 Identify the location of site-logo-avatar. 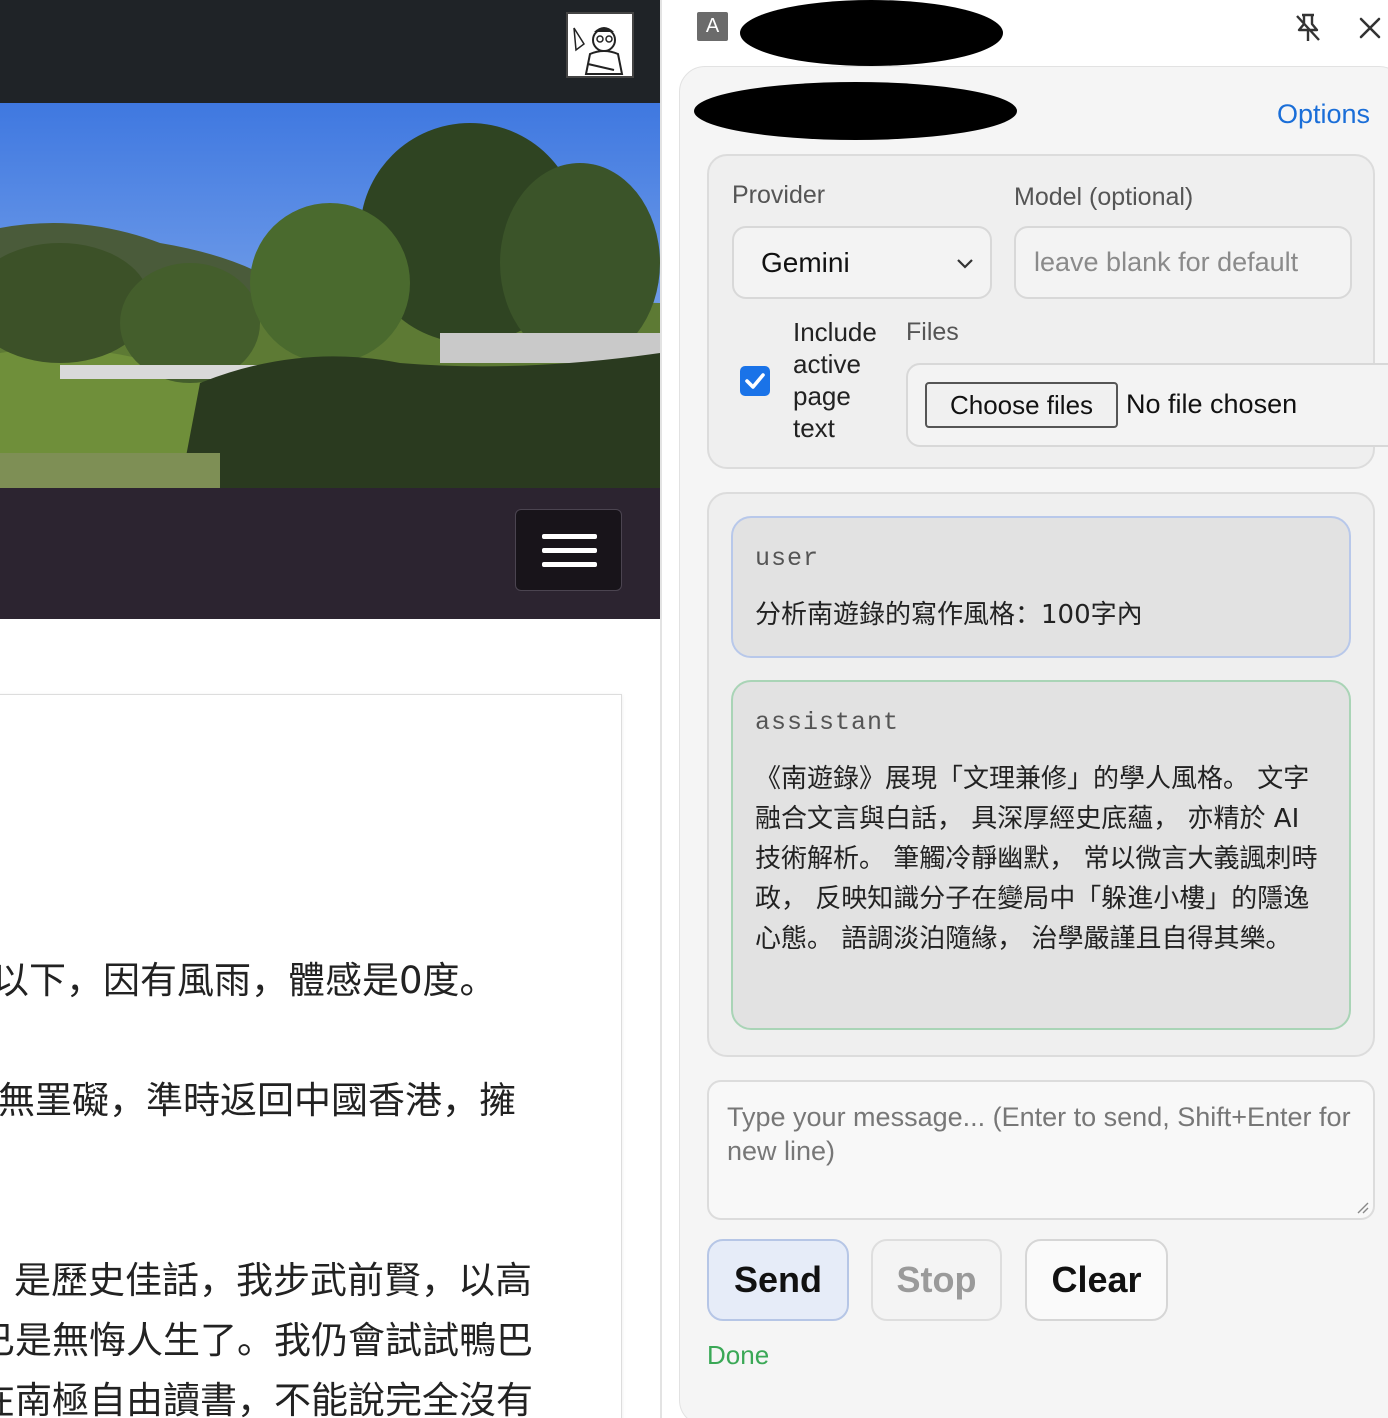
(600, 45).